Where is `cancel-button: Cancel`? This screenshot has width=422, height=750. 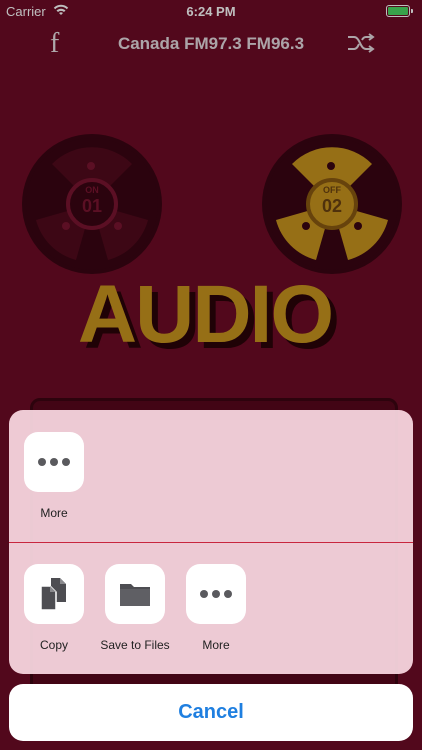
cancel-button: Cancel is located at coordinates (211, 712).